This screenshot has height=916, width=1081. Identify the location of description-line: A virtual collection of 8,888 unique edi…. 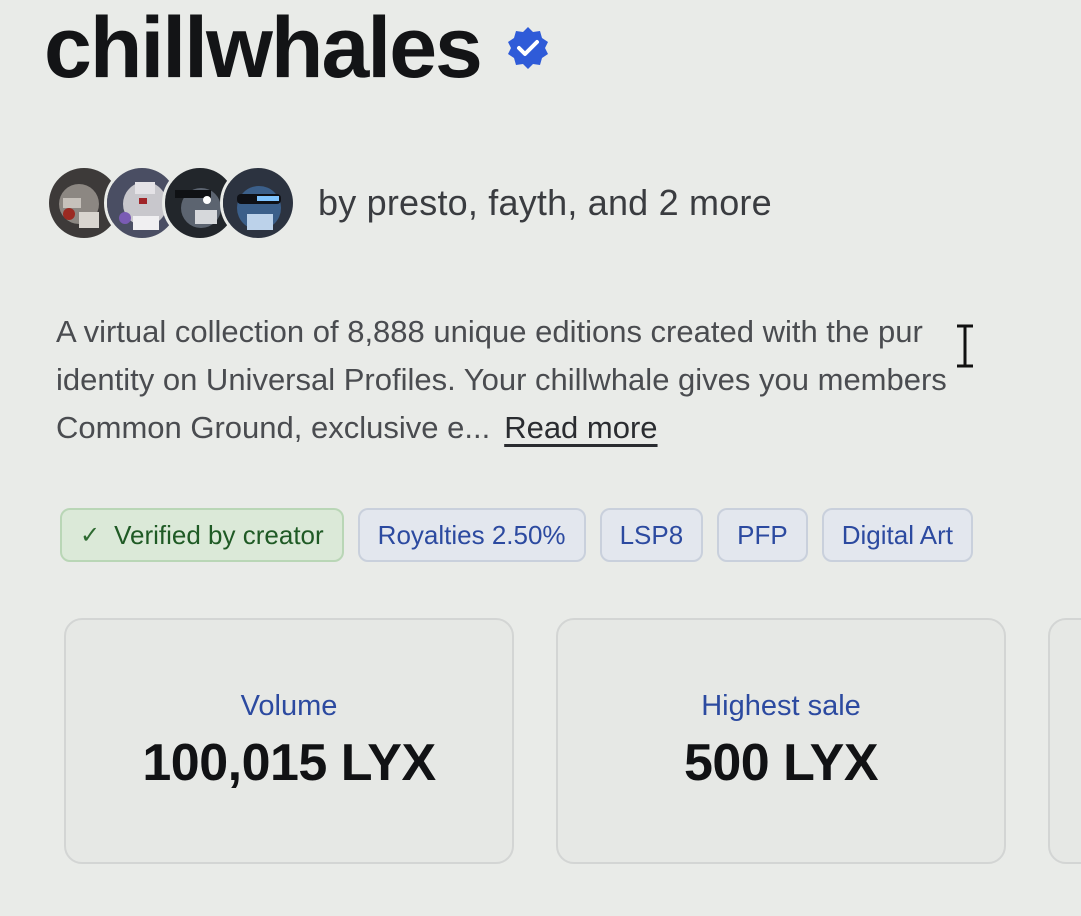
(489, 331).